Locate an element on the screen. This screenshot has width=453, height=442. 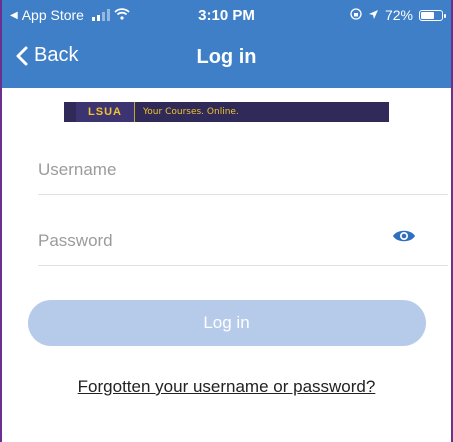
username-field is located at coordinates (243, 171).